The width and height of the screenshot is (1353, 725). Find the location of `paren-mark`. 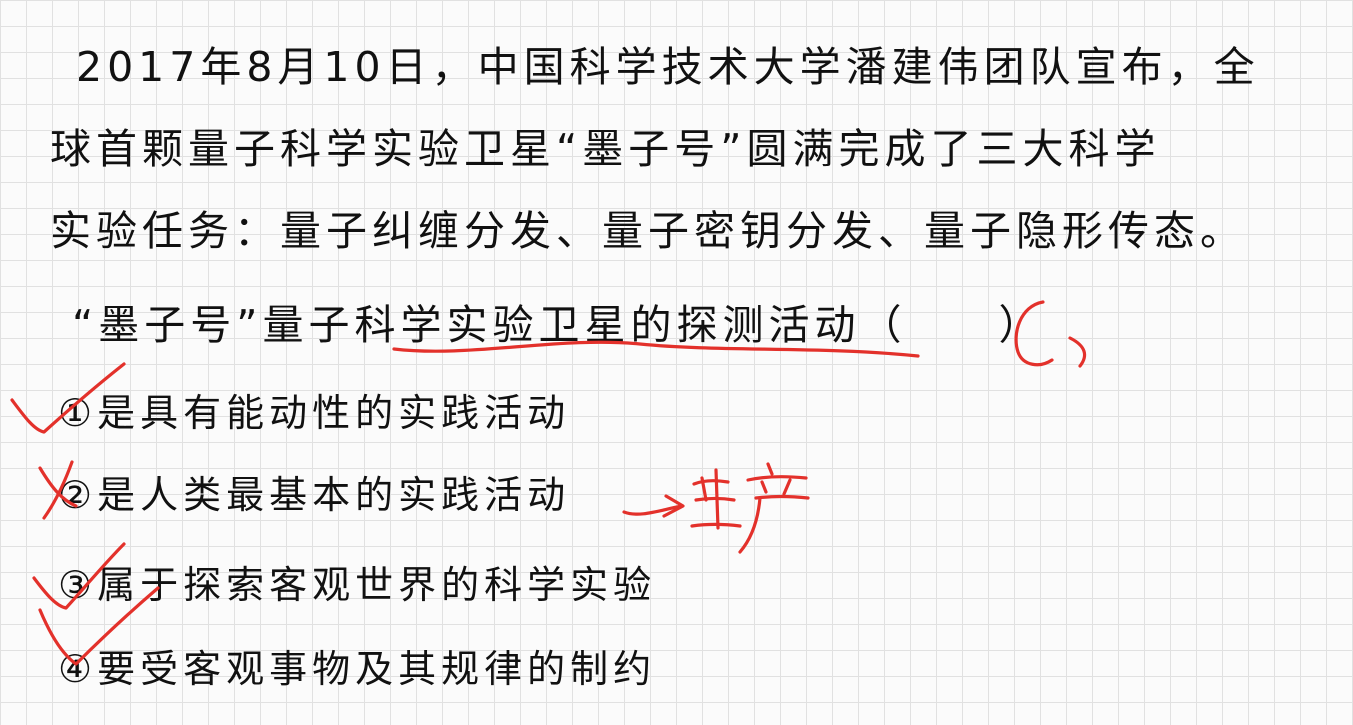

paren-mark is located at coordinates (1077, 352).